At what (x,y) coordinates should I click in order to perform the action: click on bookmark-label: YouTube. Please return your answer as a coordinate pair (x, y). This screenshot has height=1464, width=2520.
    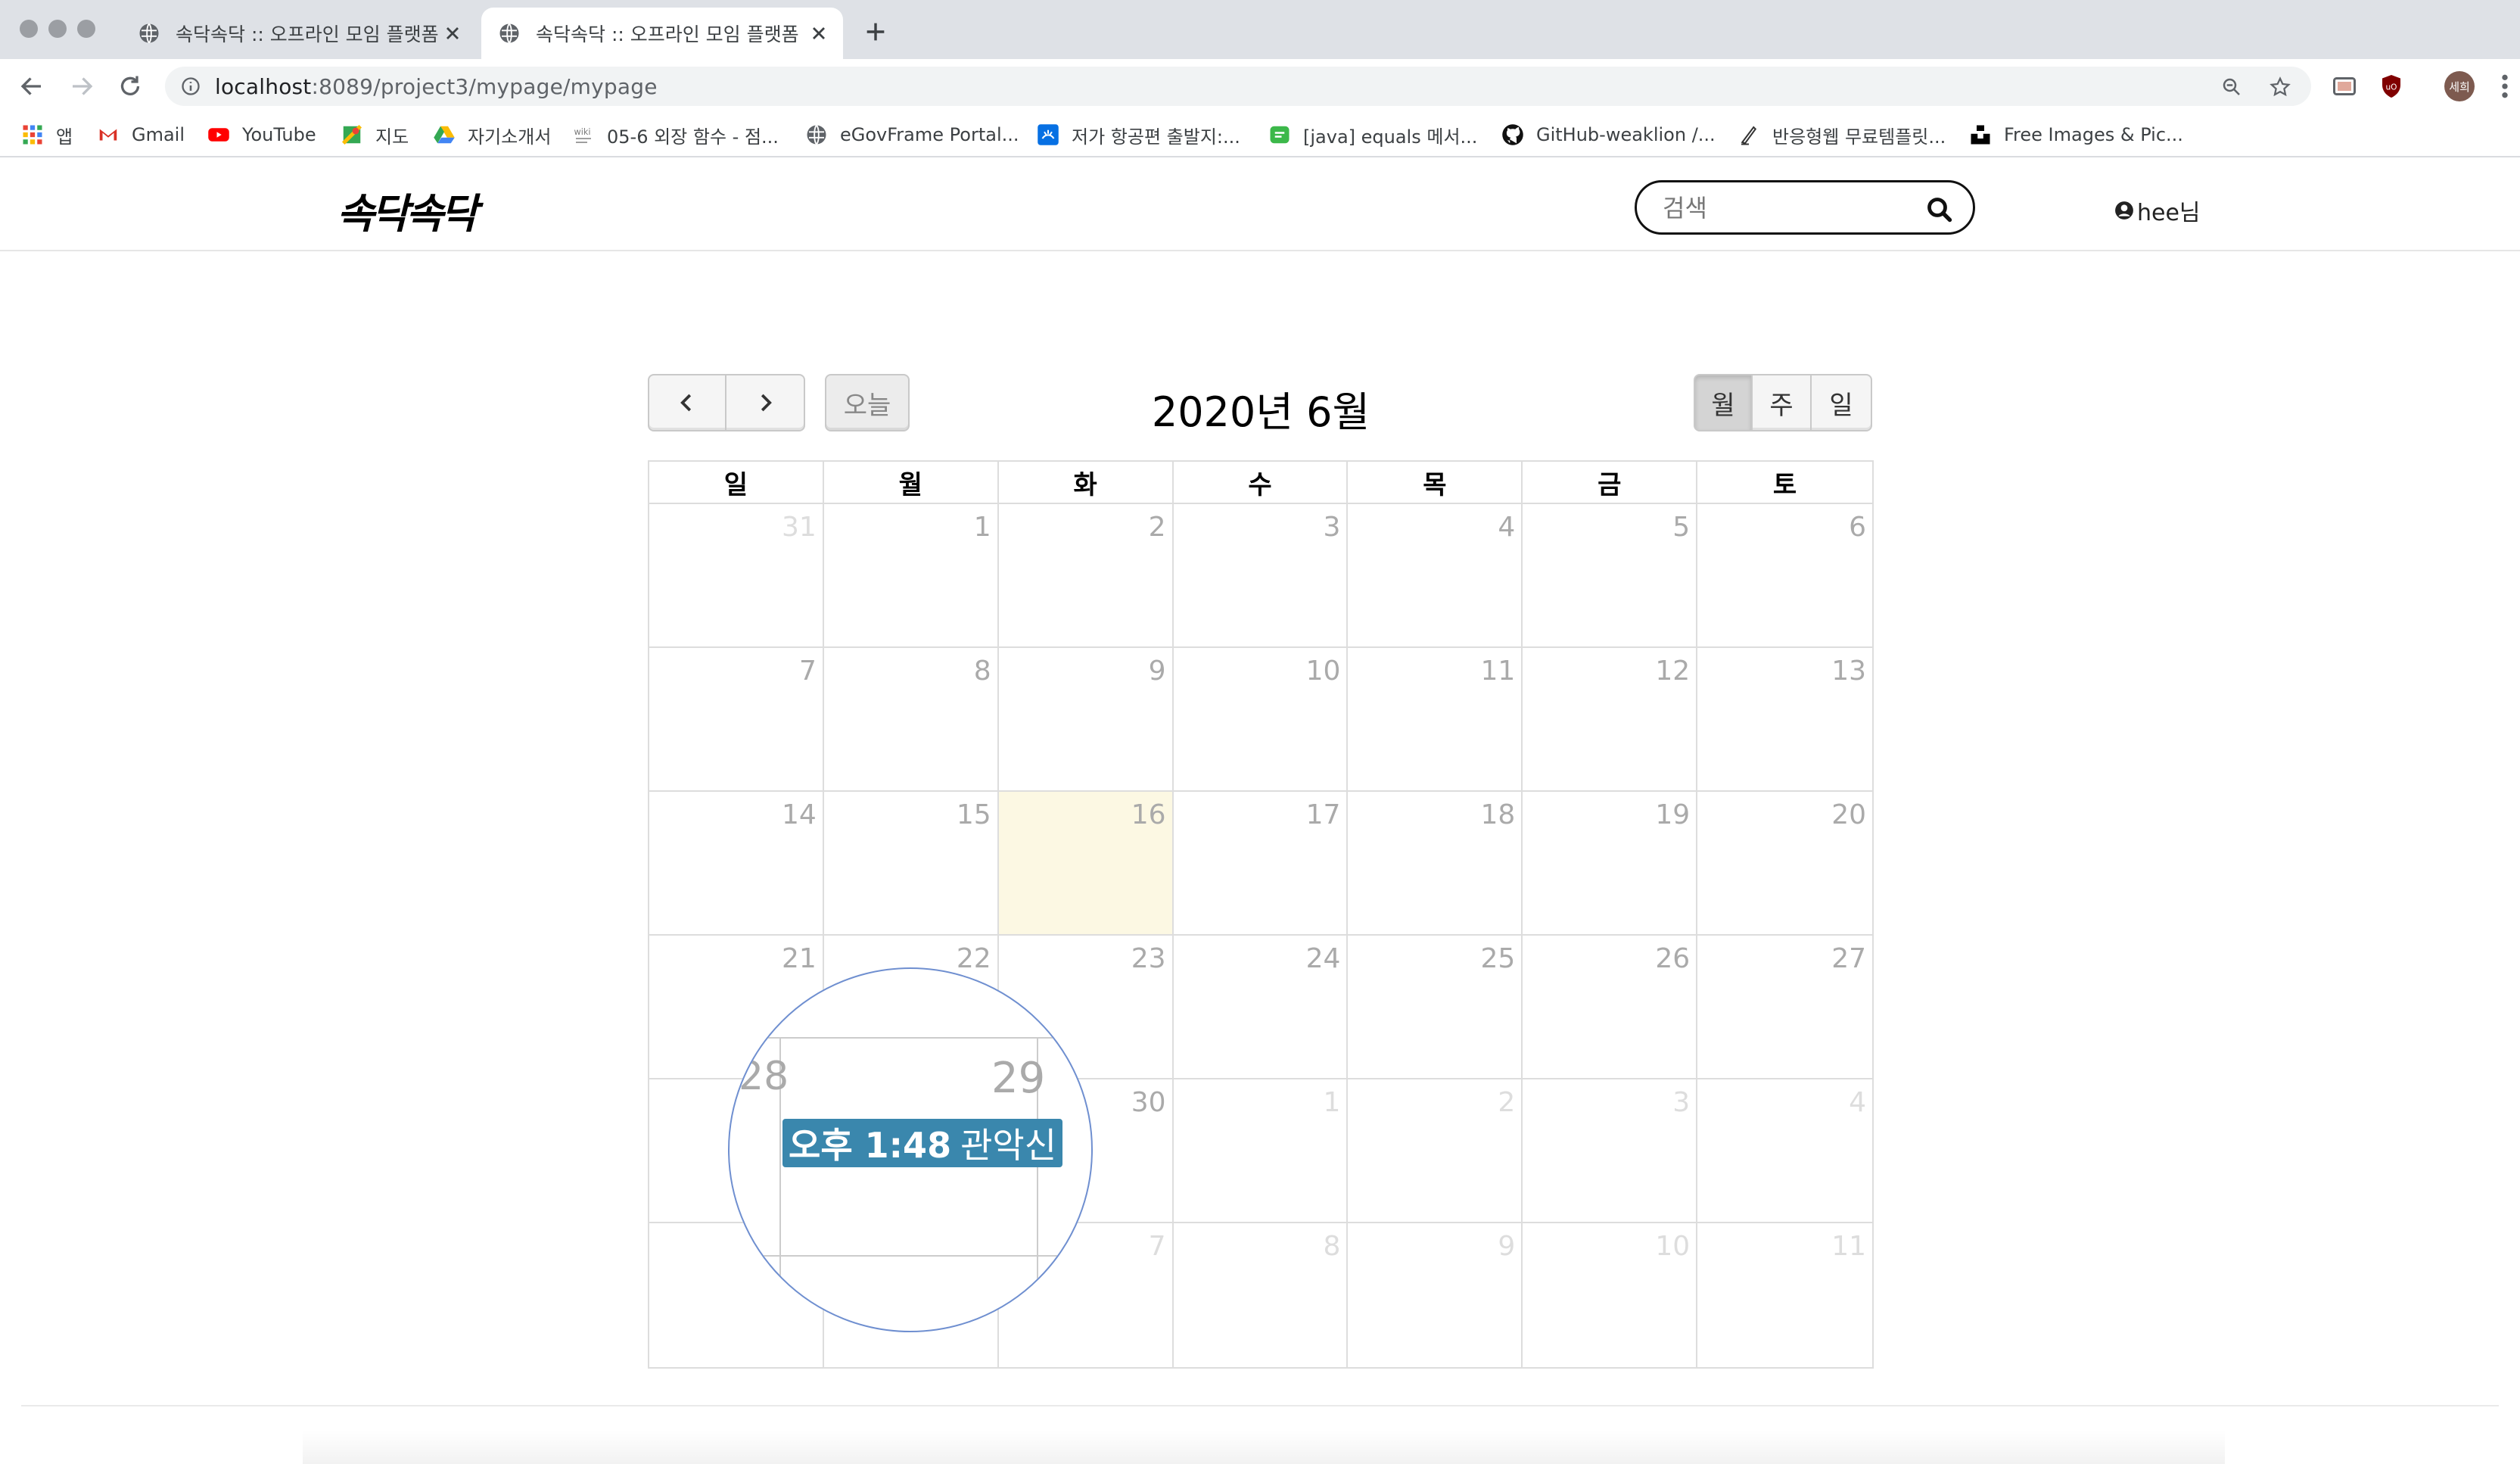
    Looking at the image, I should click on (279, 134).